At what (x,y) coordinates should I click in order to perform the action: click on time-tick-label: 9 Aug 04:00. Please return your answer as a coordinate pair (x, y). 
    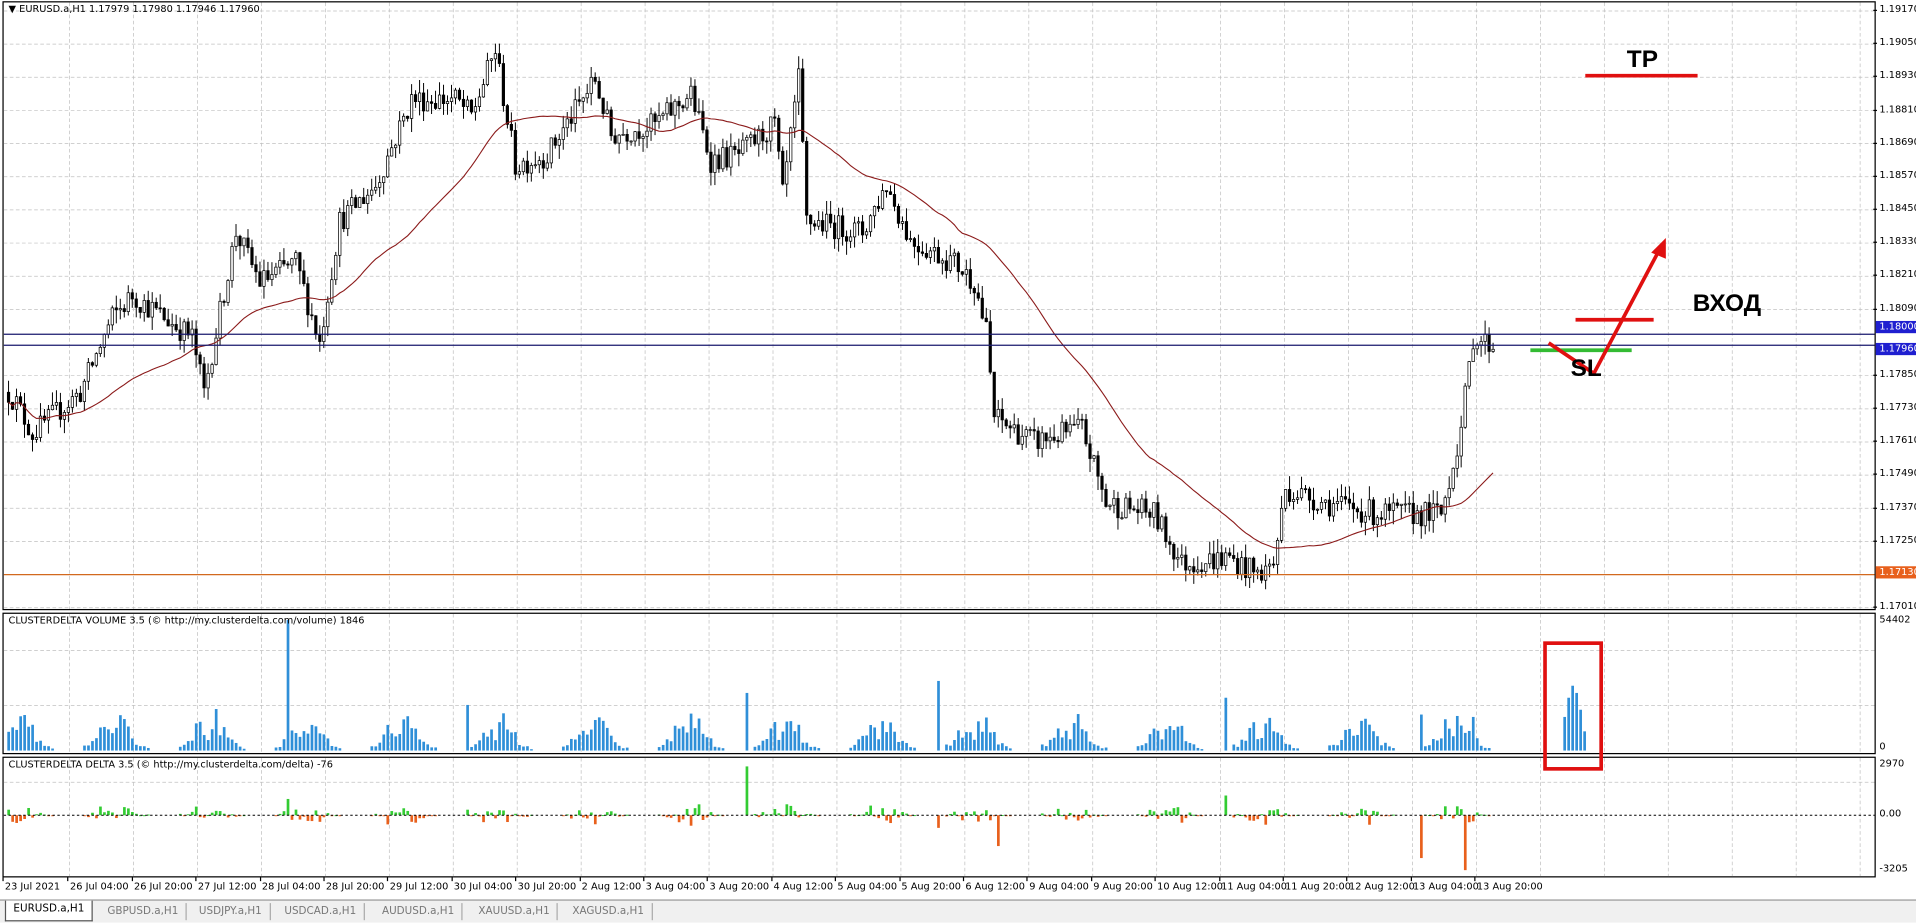
    Looking at the image, I should click on (1057, 885).